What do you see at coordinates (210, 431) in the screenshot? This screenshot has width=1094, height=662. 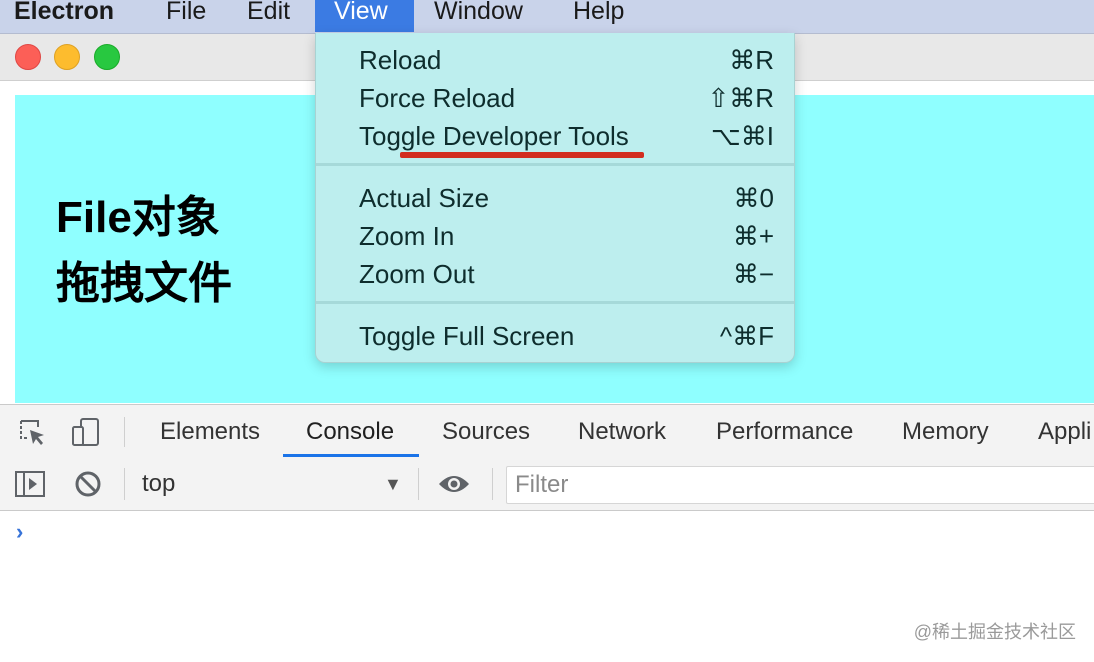 I see `tab-elements: Elements` at bounding box center [210, 431].